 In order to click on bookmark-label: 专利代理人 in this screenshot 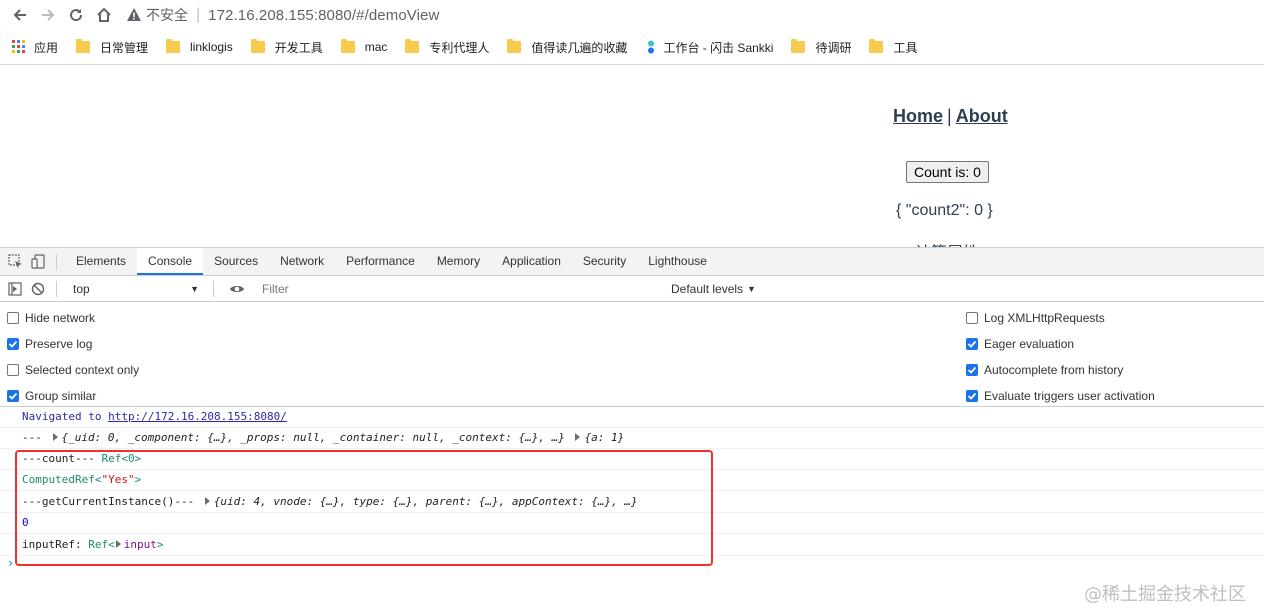, I will do `click(459, 47)`.